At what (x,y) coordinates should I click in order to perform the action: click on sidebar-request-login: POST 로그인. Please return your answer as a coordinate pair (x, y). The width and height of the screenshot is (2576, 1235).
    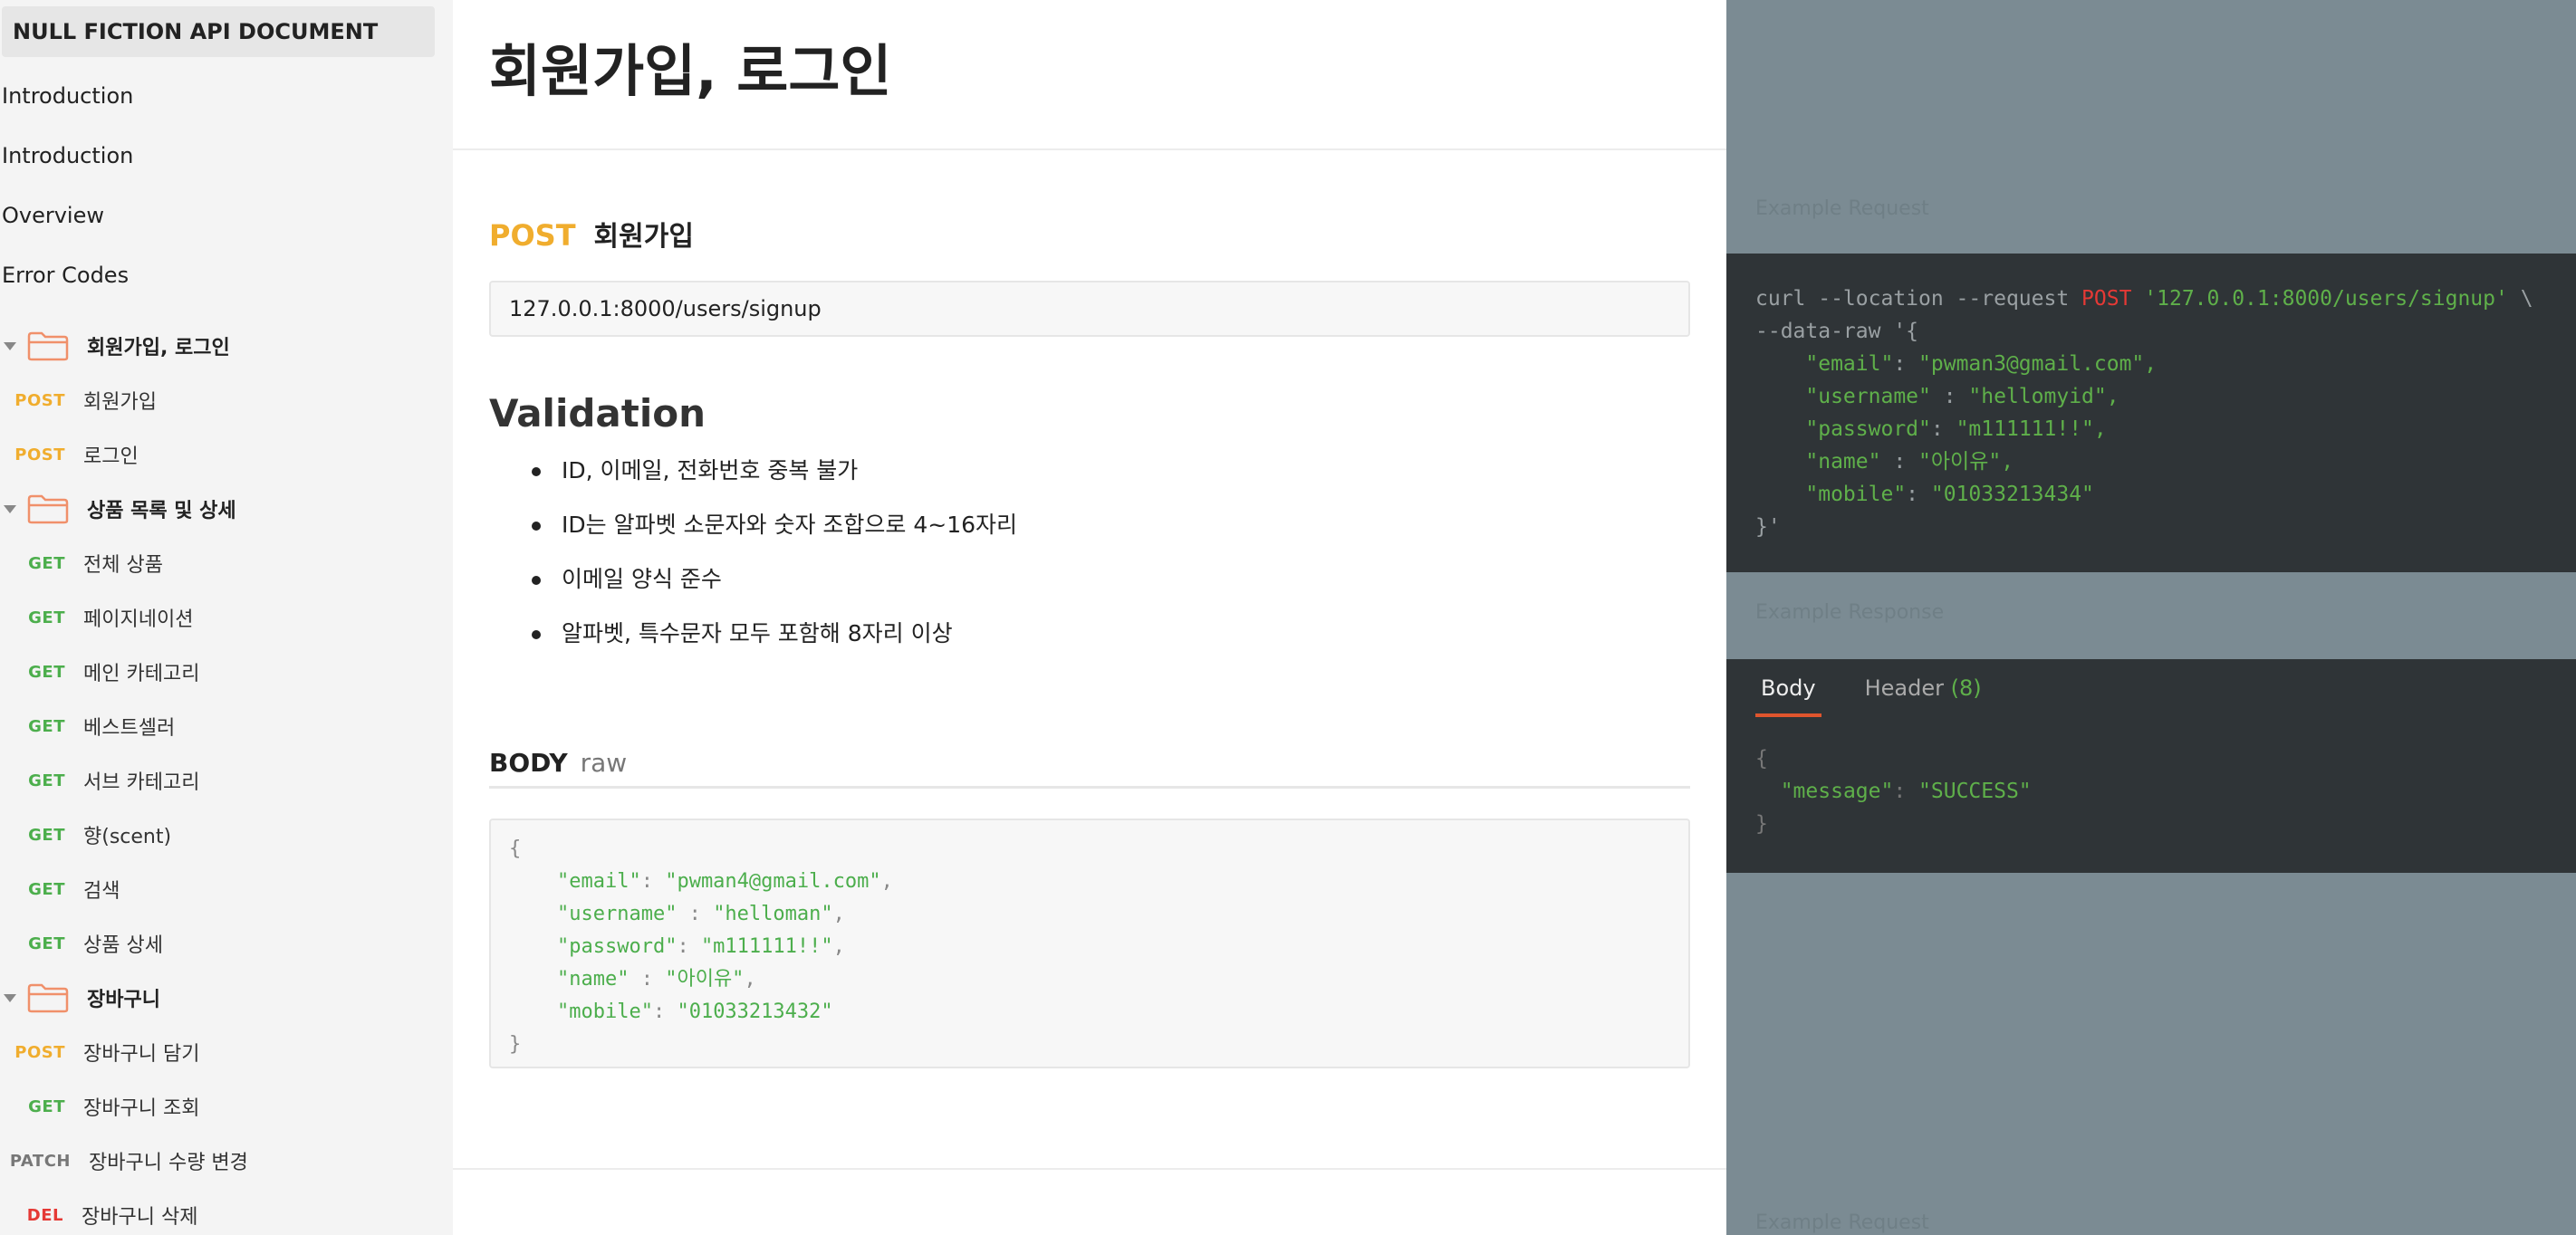
    Looking at the image, I should click on (69, 454).